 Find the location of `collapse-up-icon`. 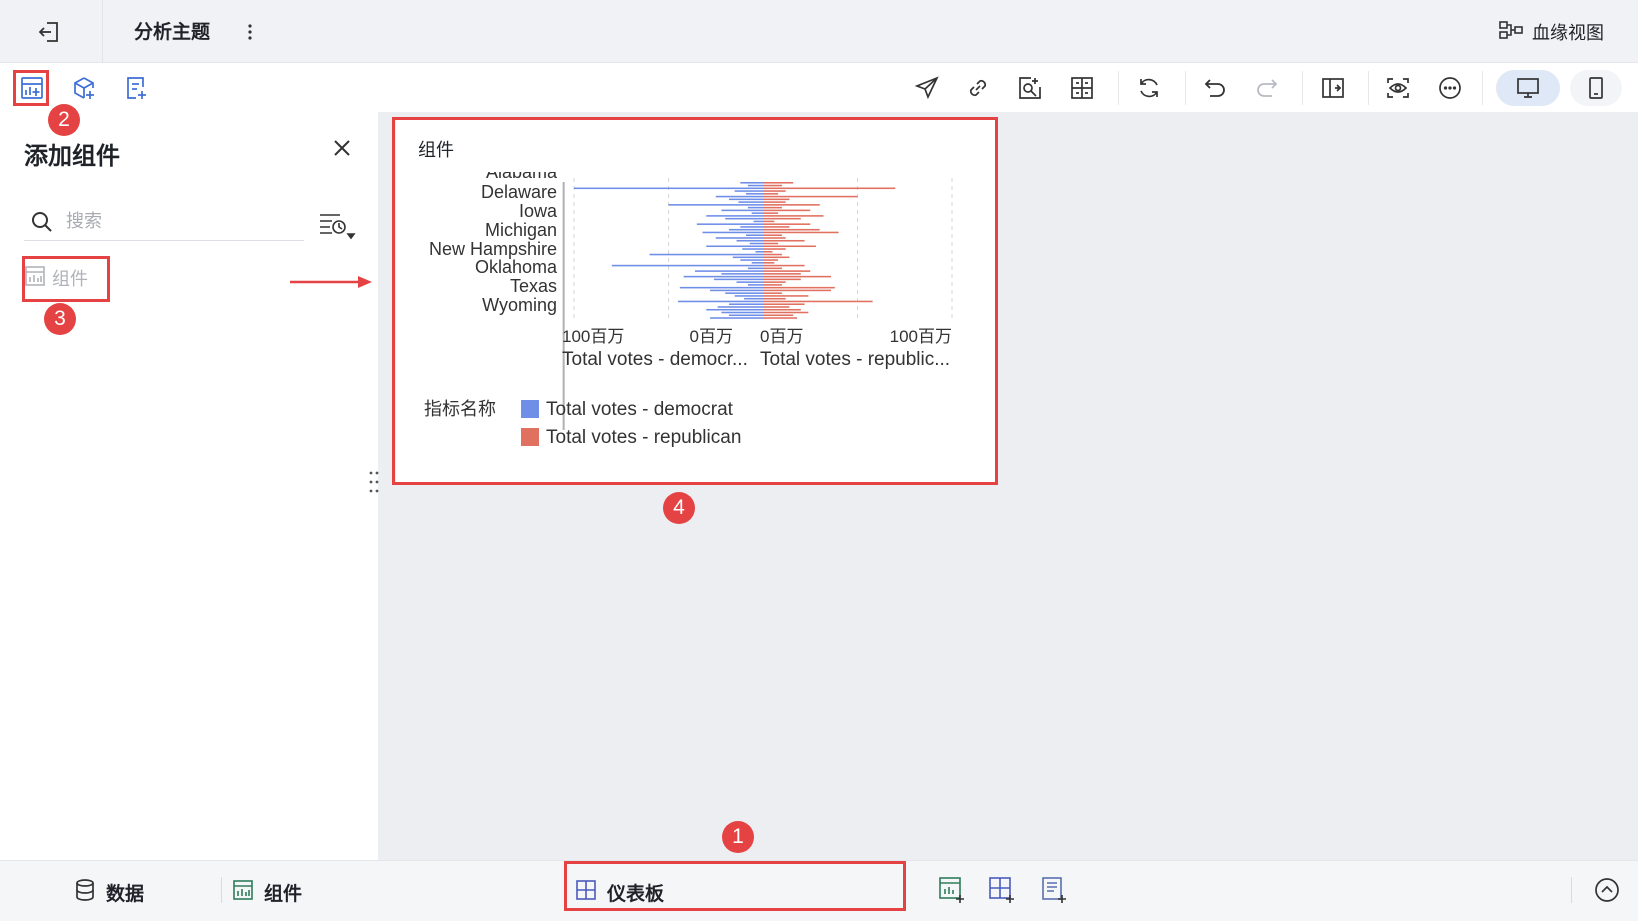

collapse-up-icon is located at coordinates (1607, 890).